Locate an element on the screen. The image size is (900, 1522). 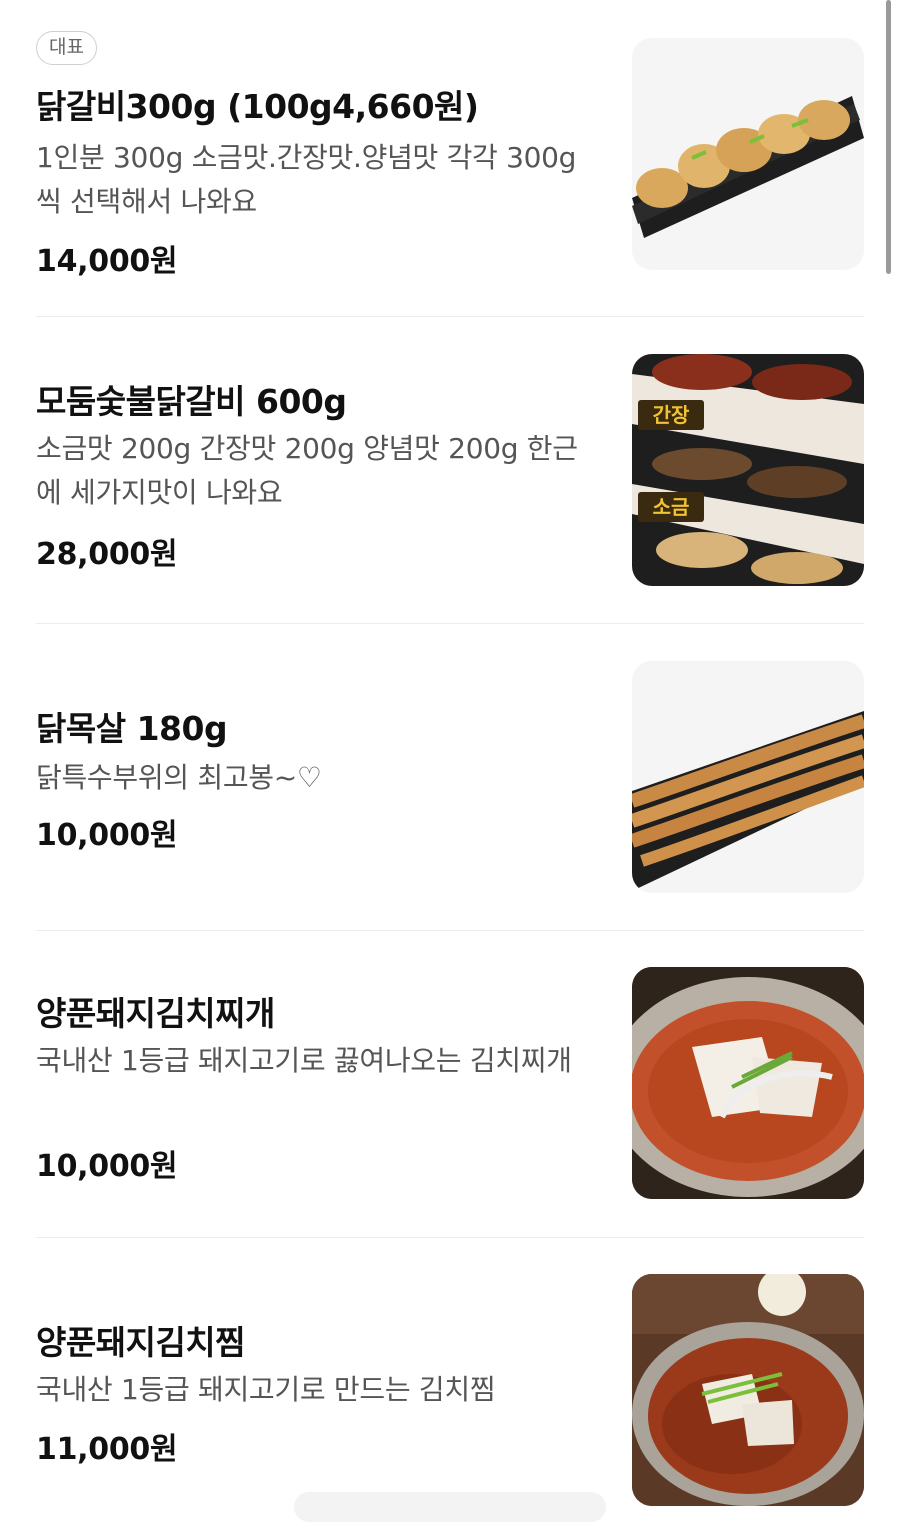
menu-item-price: 14,000원 is located at coordinates (107, 261).